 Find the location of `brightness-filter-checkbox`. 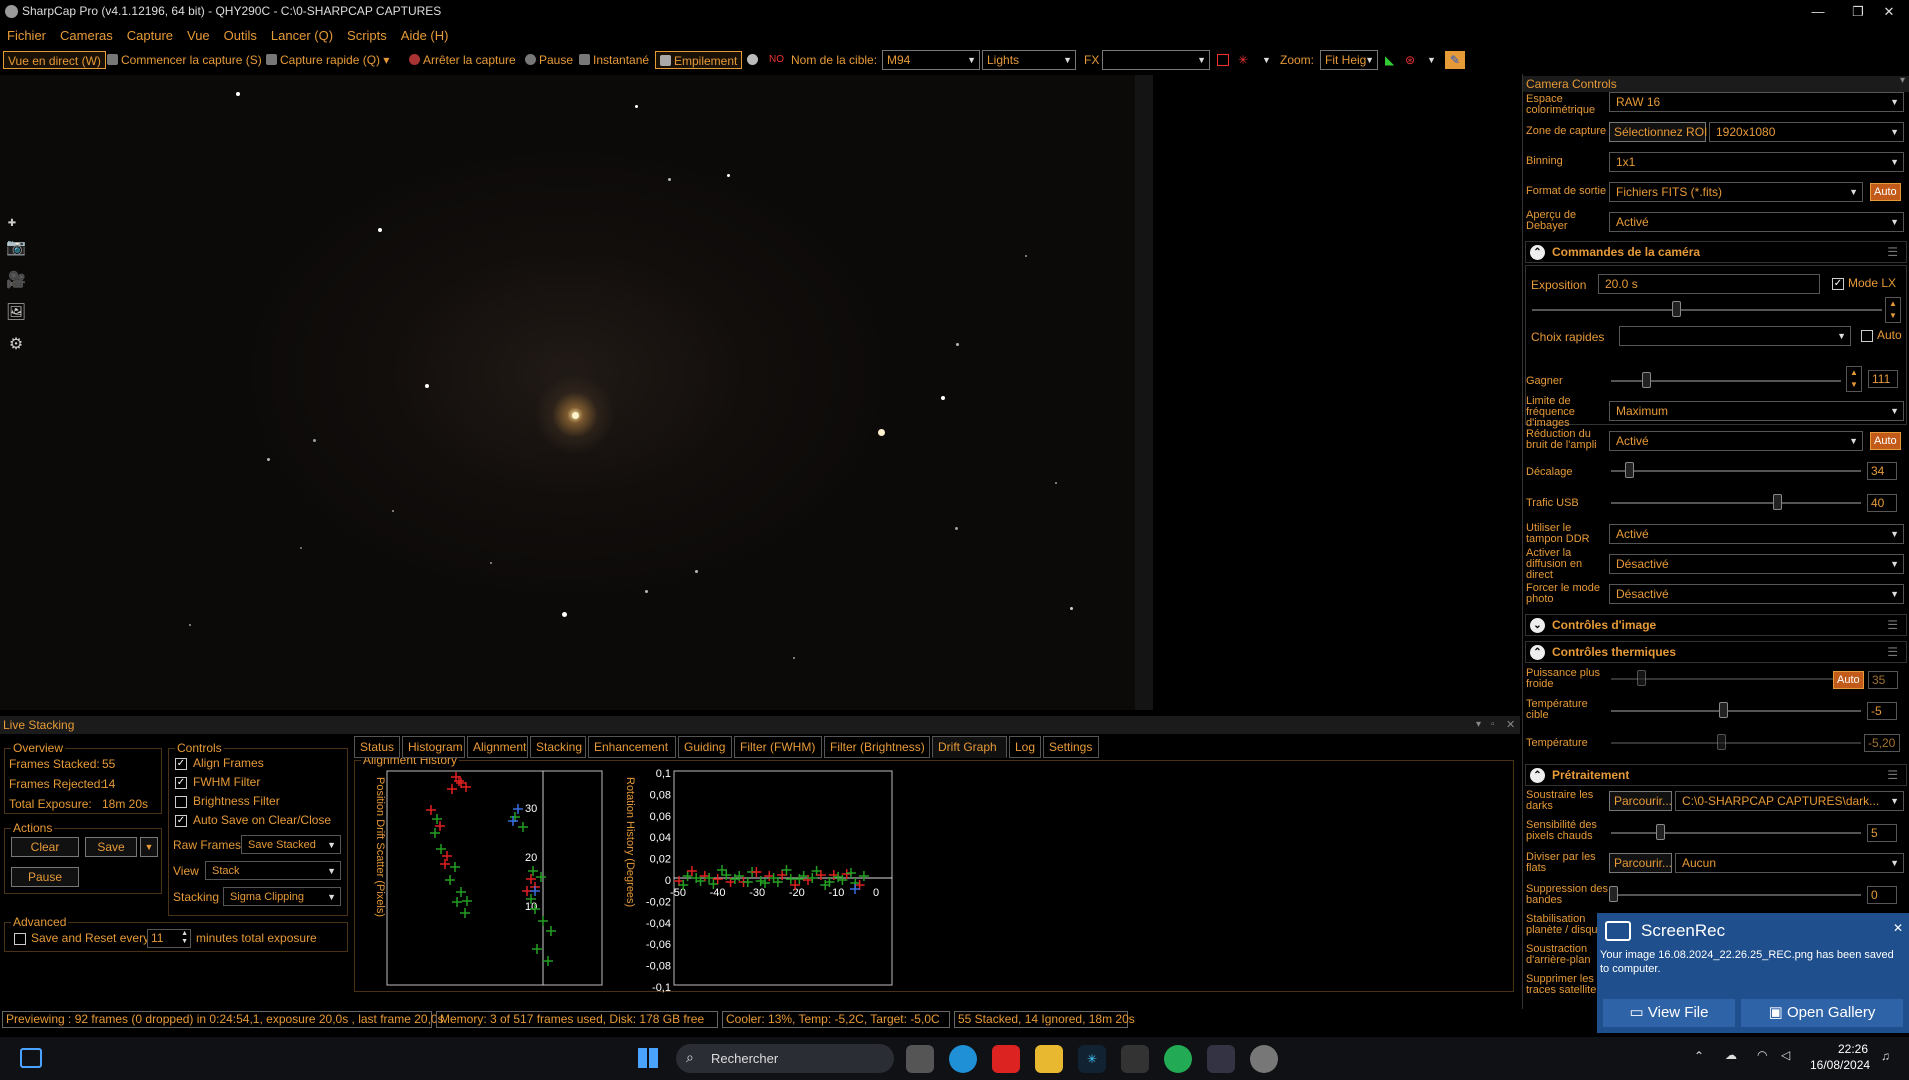

brightness-filter-checkbox is located at coordinates (181, 802).